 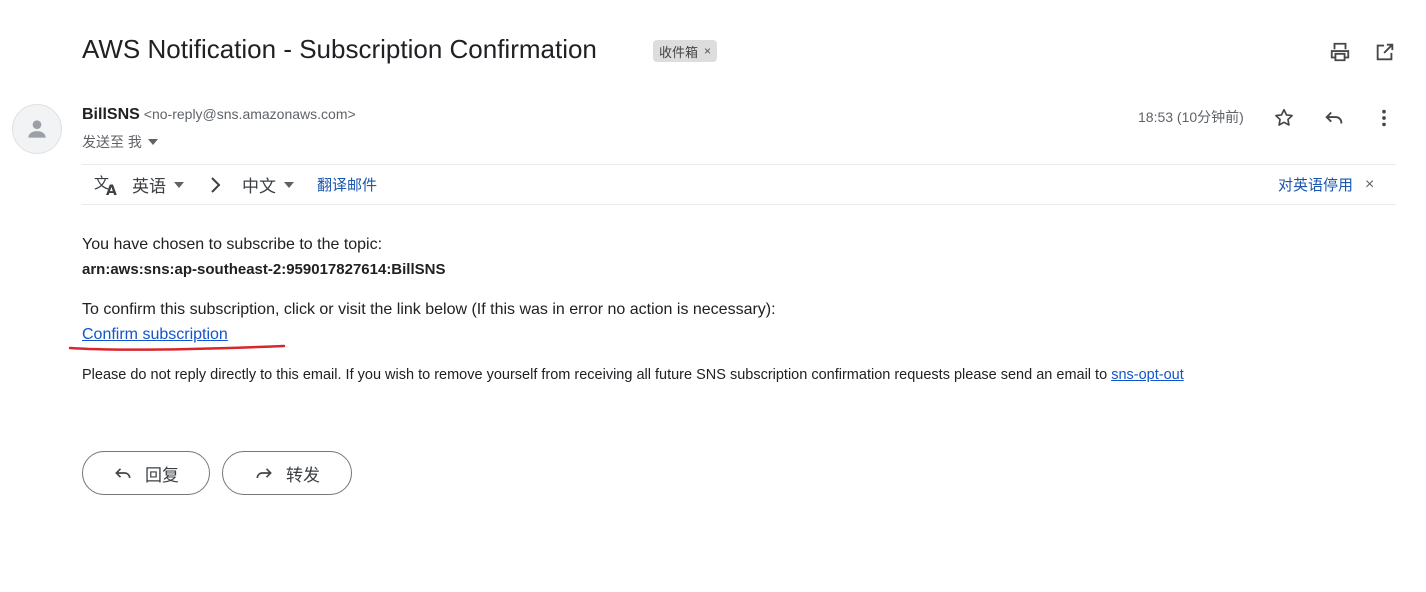 I want to click on red-annotation-underline, so click(x=177, y=347).